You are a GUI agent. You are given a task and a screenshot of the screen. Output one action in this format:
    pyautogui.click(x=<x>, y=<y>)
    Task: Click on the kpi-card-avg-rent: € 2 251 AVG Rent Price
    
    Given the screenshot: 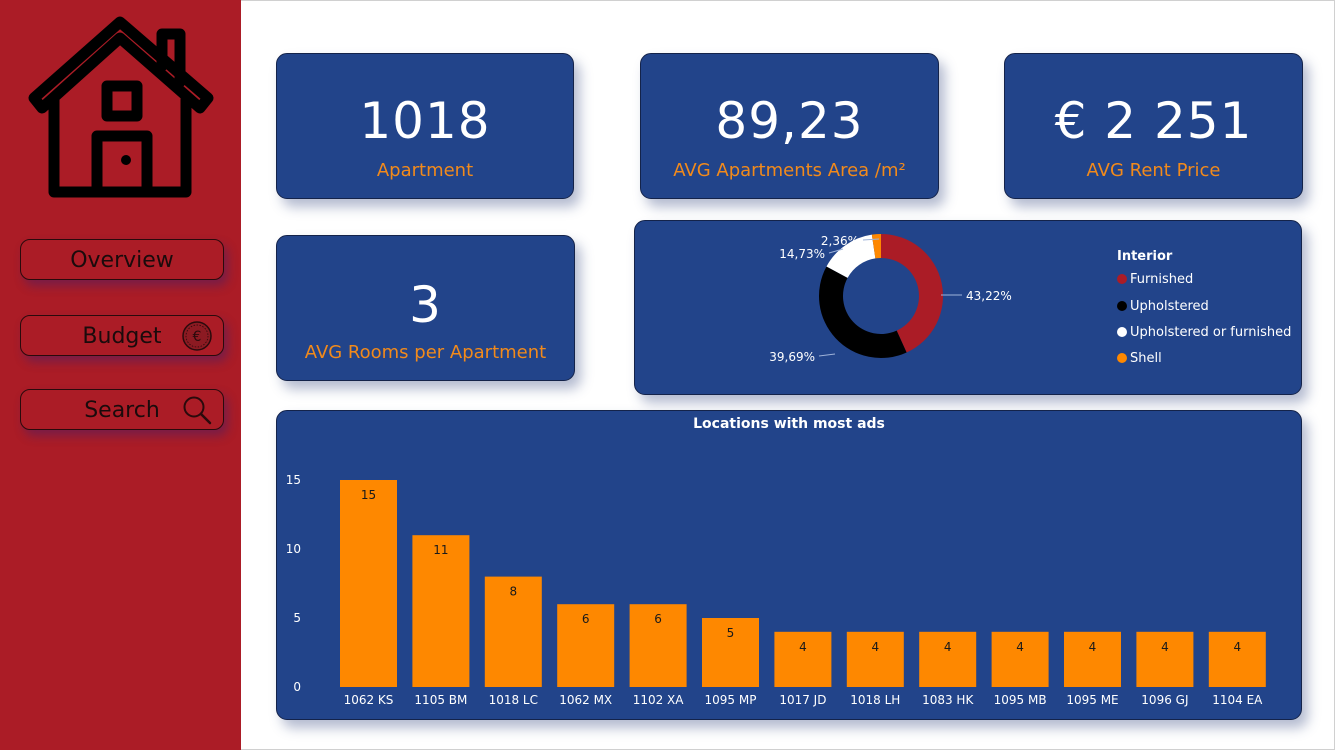 What is the action you would take?
    pyautogui.click(x=1153, y=126)
    